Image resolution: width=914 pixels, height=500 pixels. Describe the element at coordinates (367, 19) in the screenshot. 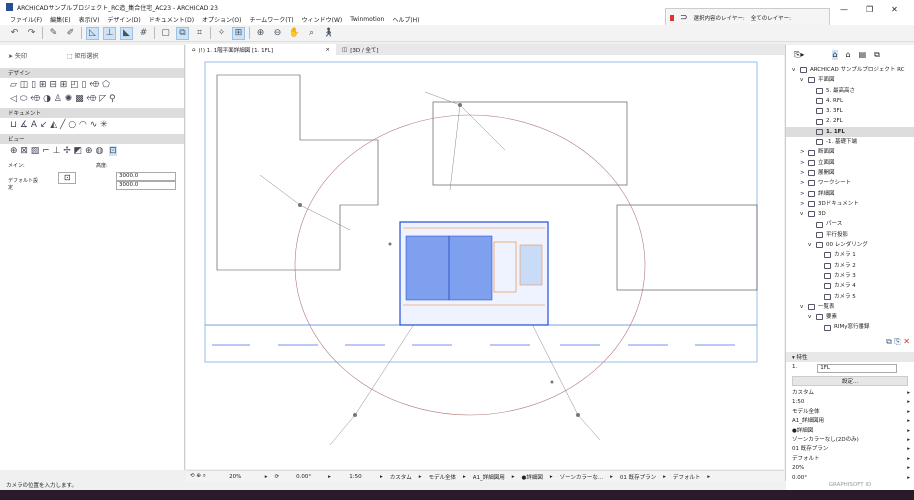

I see `menu-twinmotion: Twinmotion` at that location.